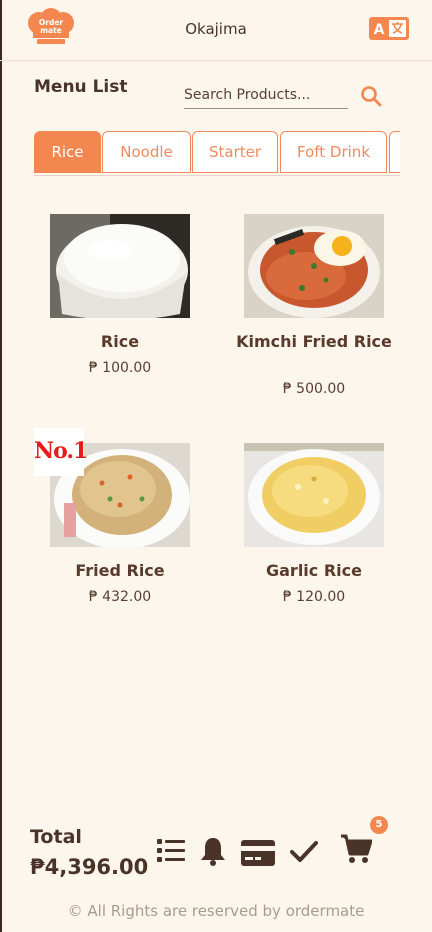 The height and width of the screenshot is (932, 432). Describe the element at coordinates (314, 341) in the screenshot. I see `product-name: Kimchi Fried Rice` at that location.